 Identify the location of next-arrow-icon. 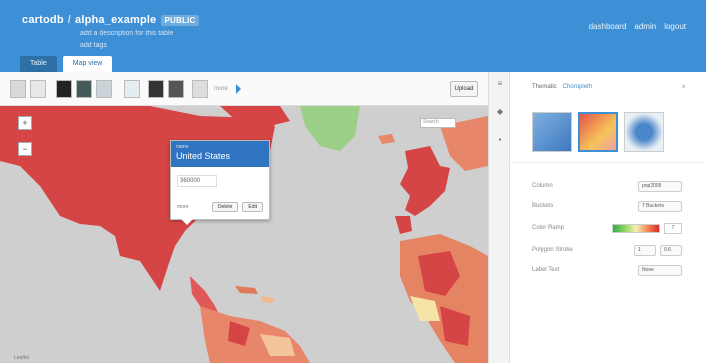
(238, 89).